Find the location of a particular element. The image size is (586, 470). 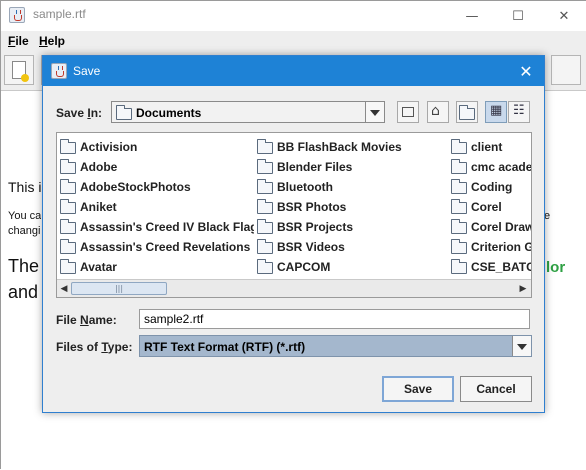

list-view-button: ▦ is located at coordinates (496, 112).